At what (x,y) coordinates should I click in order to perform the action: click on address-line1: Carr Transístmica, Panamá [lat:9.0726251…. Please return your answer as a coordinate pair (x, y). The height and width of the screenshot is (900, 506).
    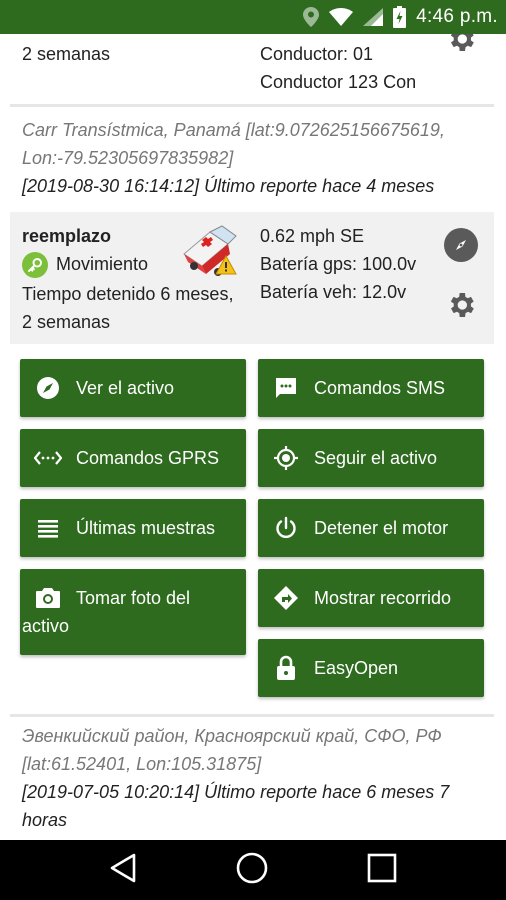
    Looking at the image, I should click on (233, 130).